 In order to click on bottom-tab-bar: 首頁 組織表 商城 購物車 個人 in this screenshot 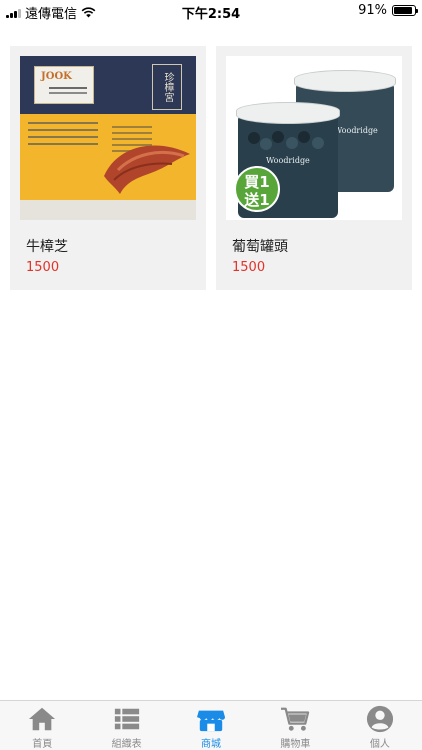, I will do `click(211, 725)`.